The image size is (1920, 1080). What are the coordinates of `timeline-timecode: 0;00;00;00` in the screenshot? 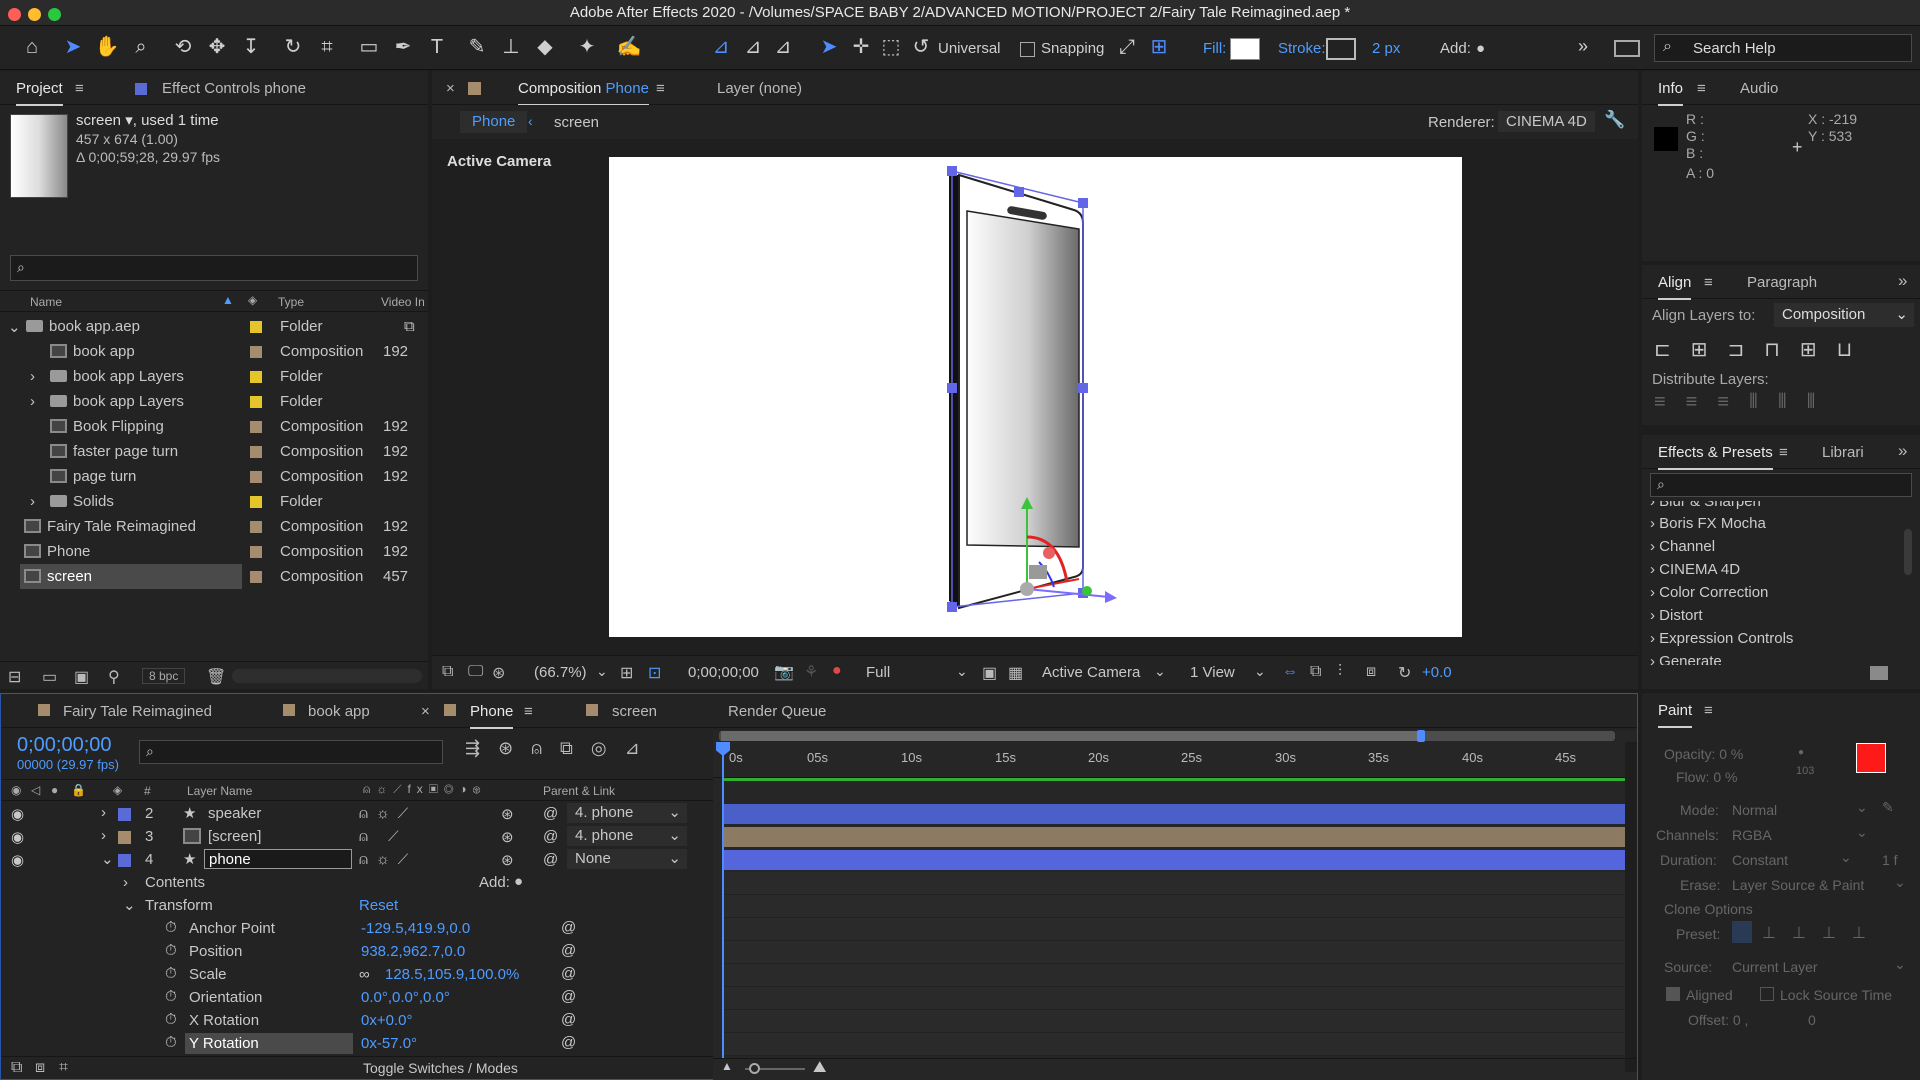 It's located at (64, 745).